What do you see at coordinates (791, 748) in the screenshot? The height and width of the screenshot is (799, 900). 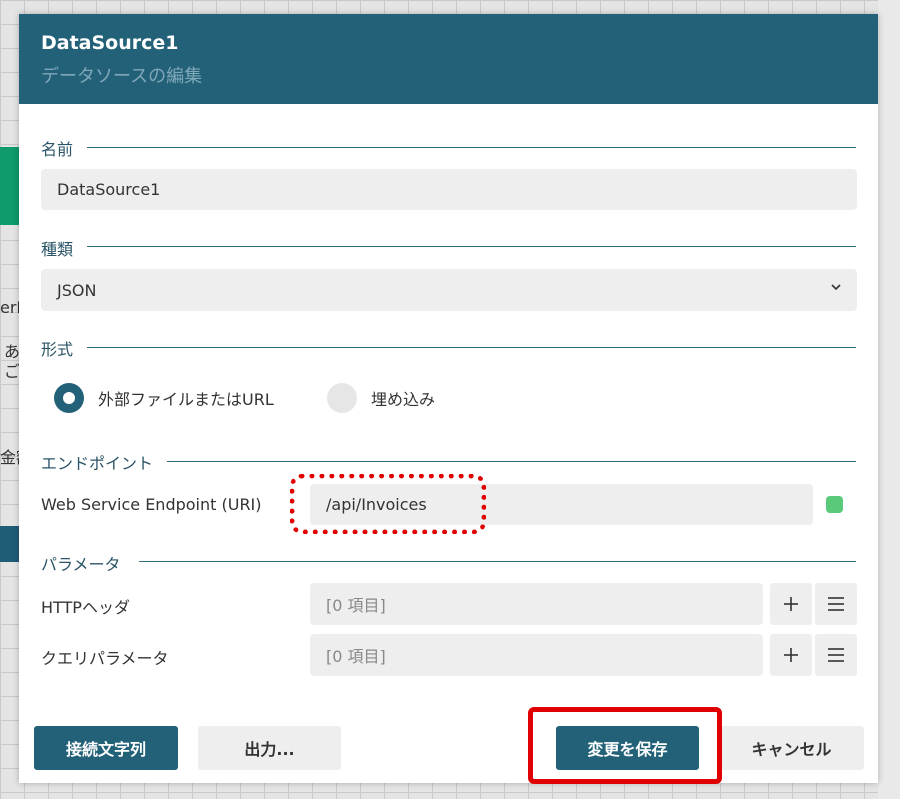 I see `cancel-button: キャンセル` at bounding box center [791, 748].